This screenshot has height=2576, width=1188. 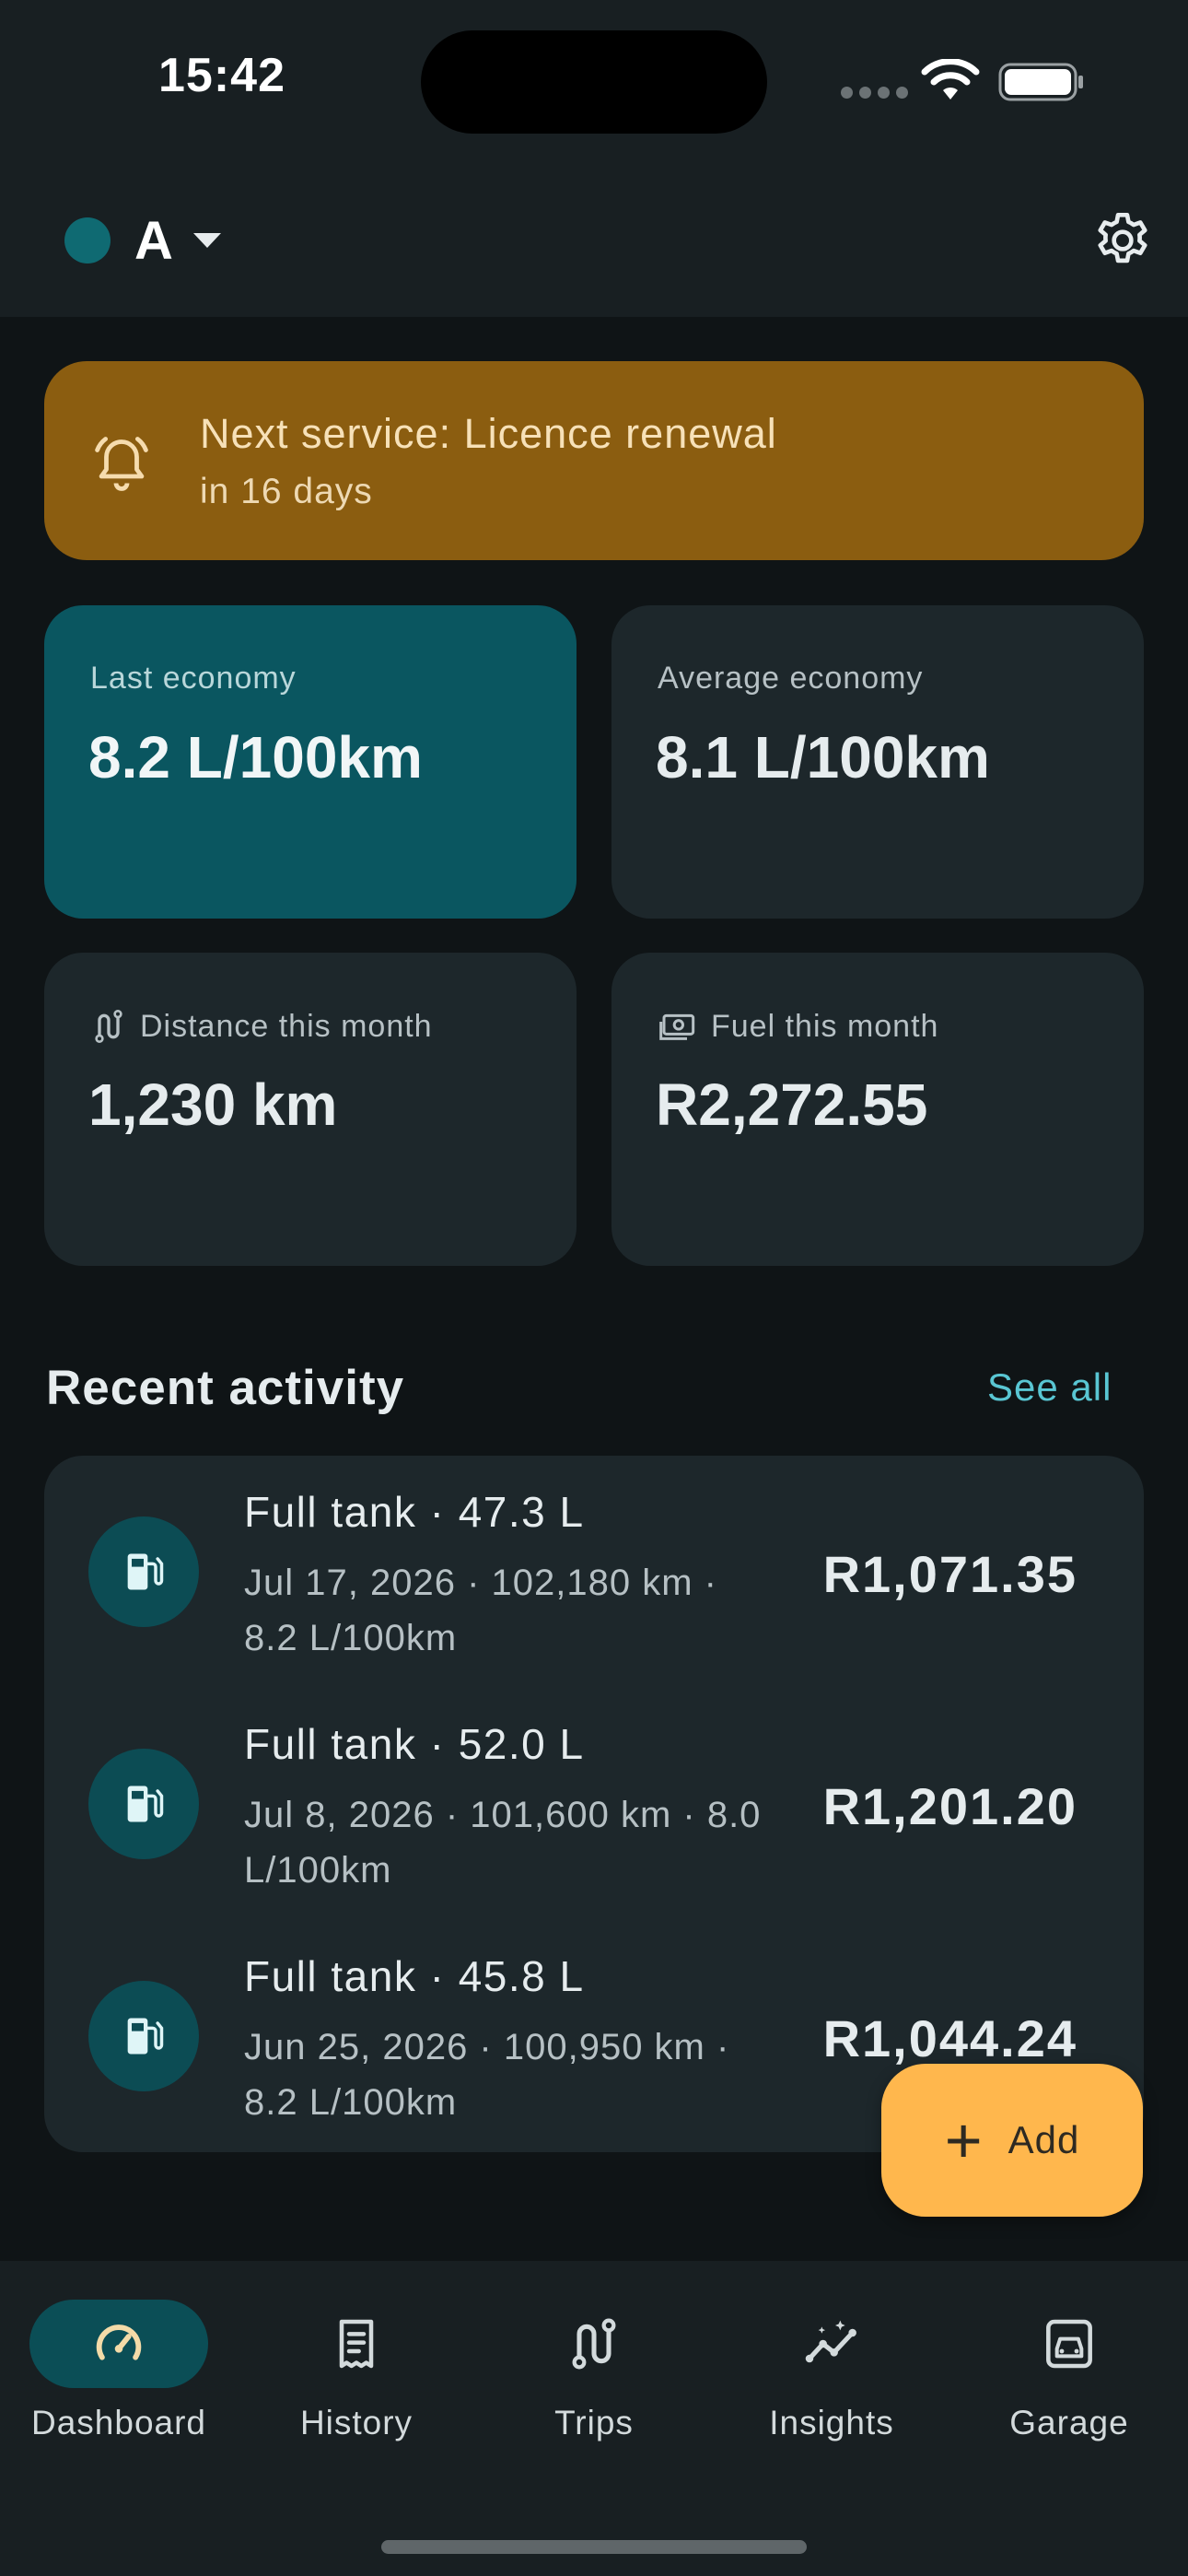 I want to click on bottom-navigation: Dashboard History Trips Insights Garage, so click(x=594, y=2418).